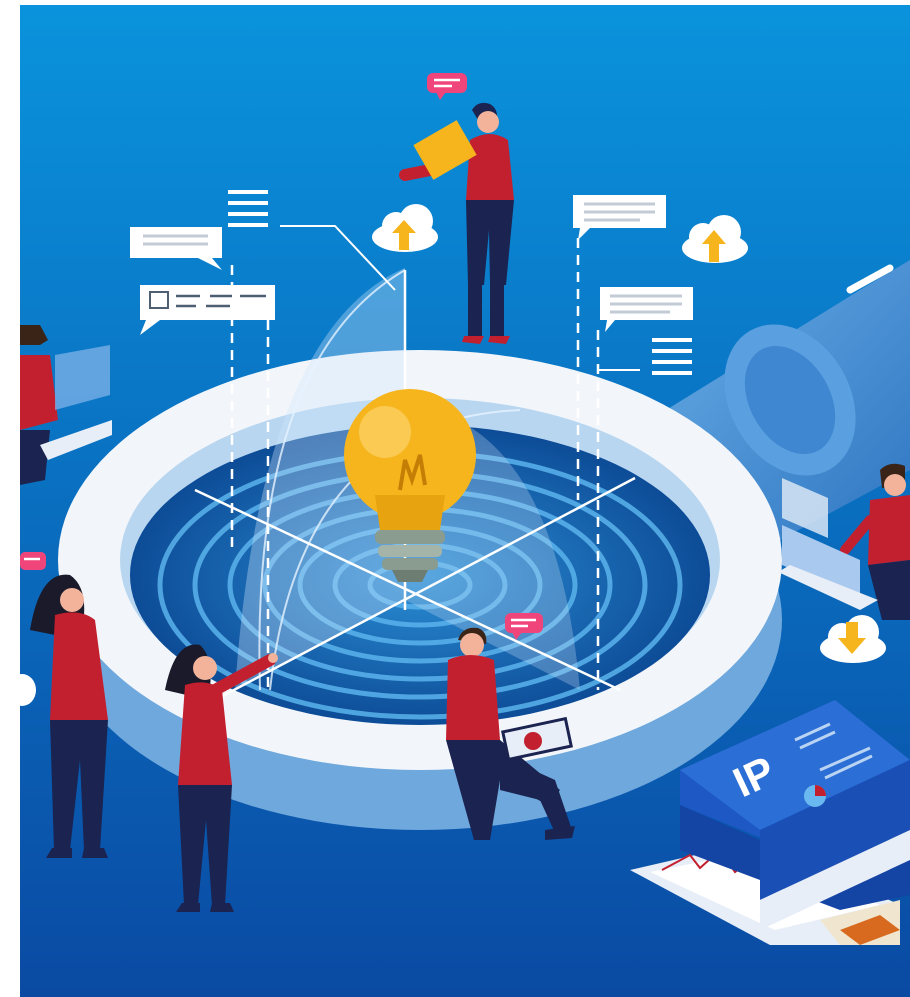  What do you see at coordinates (33, 561) in the screenshot?
I see `speech-bubble-icon` at bounding box center [33, 561].